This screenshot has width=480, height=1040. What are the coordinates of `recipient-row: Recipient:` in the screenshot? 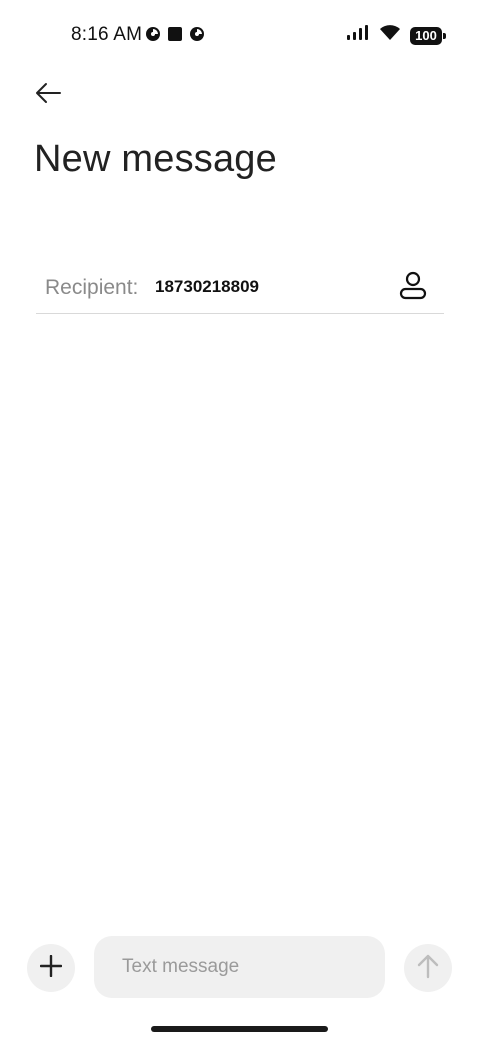 It's located at (240, 288).